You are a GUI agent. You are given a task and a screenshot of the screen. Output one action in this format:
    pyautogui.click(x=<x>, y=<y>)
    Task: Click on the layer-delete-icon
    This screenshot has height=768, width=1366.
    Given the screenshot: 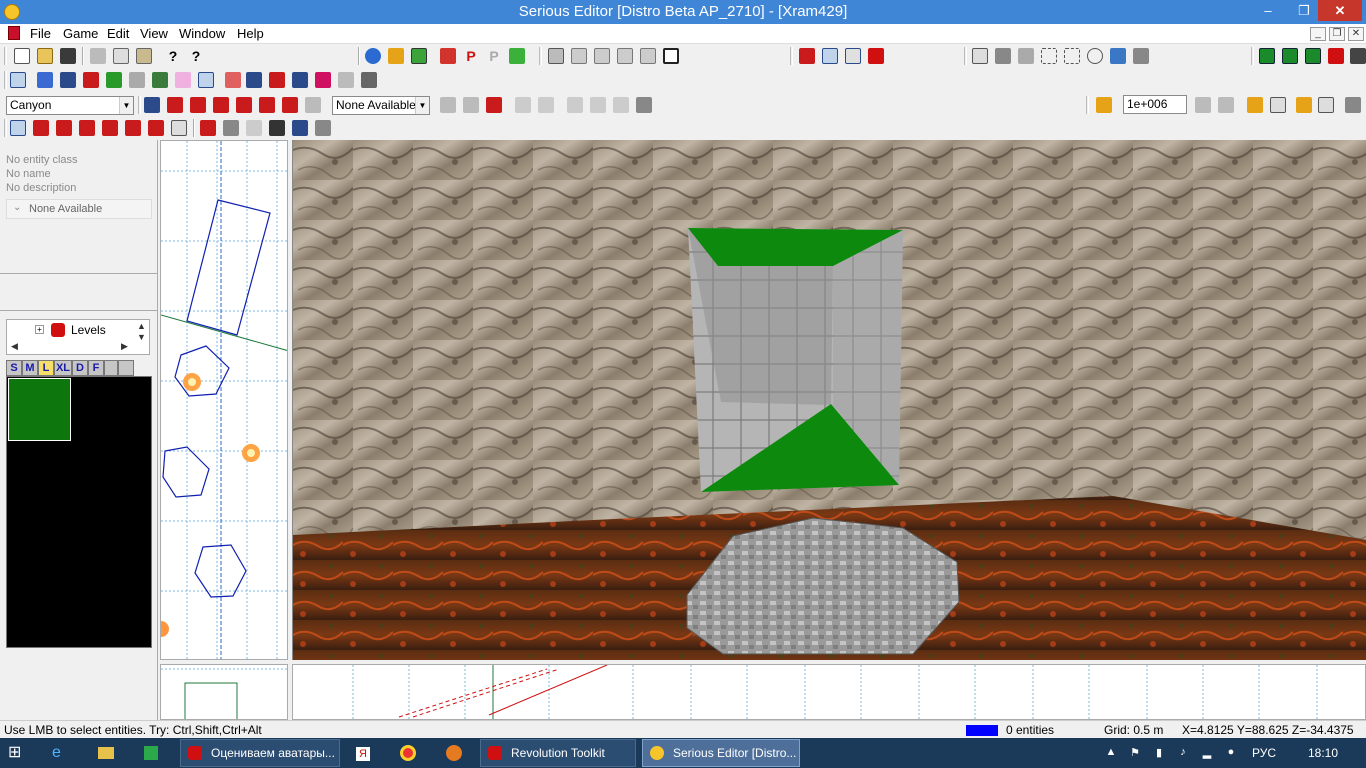 What is the action you would take?
    pyautogui.click(x=1336, y=56)
    